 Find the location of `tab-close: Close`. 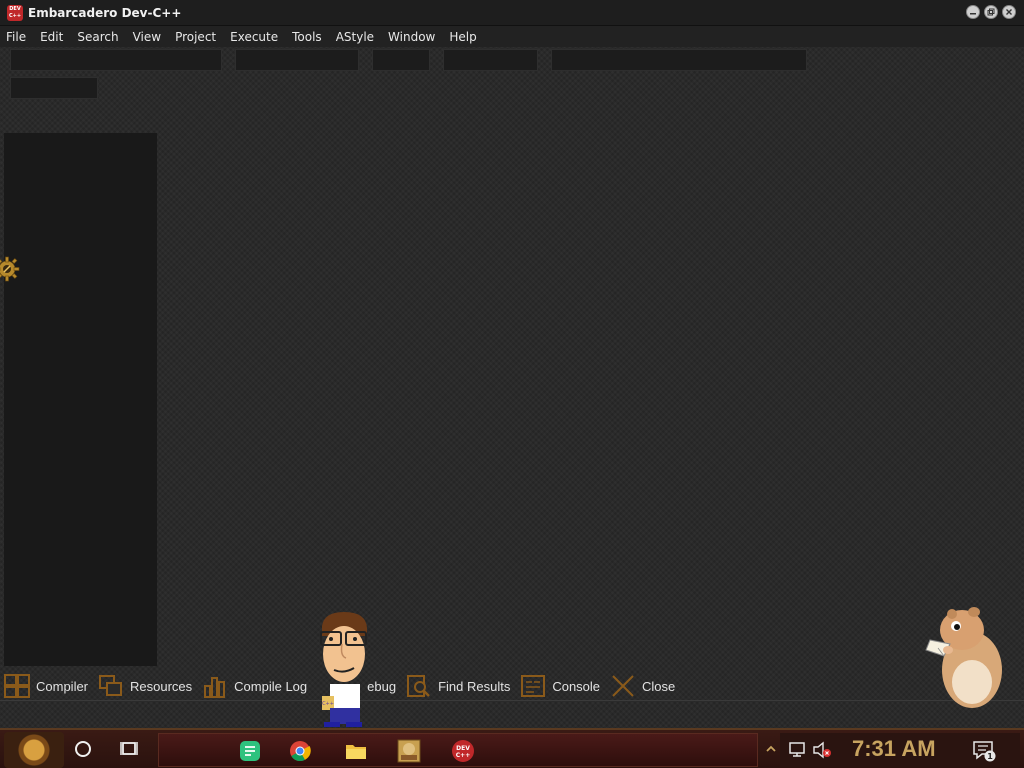

tab-close: Close is located at coordinates (642, 686).